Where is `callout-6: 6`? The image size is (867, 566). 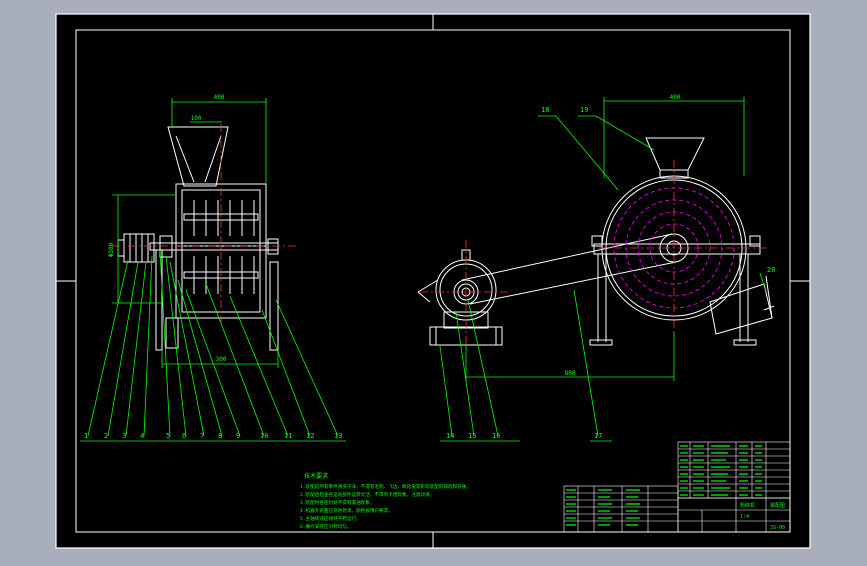 callout-6: 6 is located at coordinates (184, 436).